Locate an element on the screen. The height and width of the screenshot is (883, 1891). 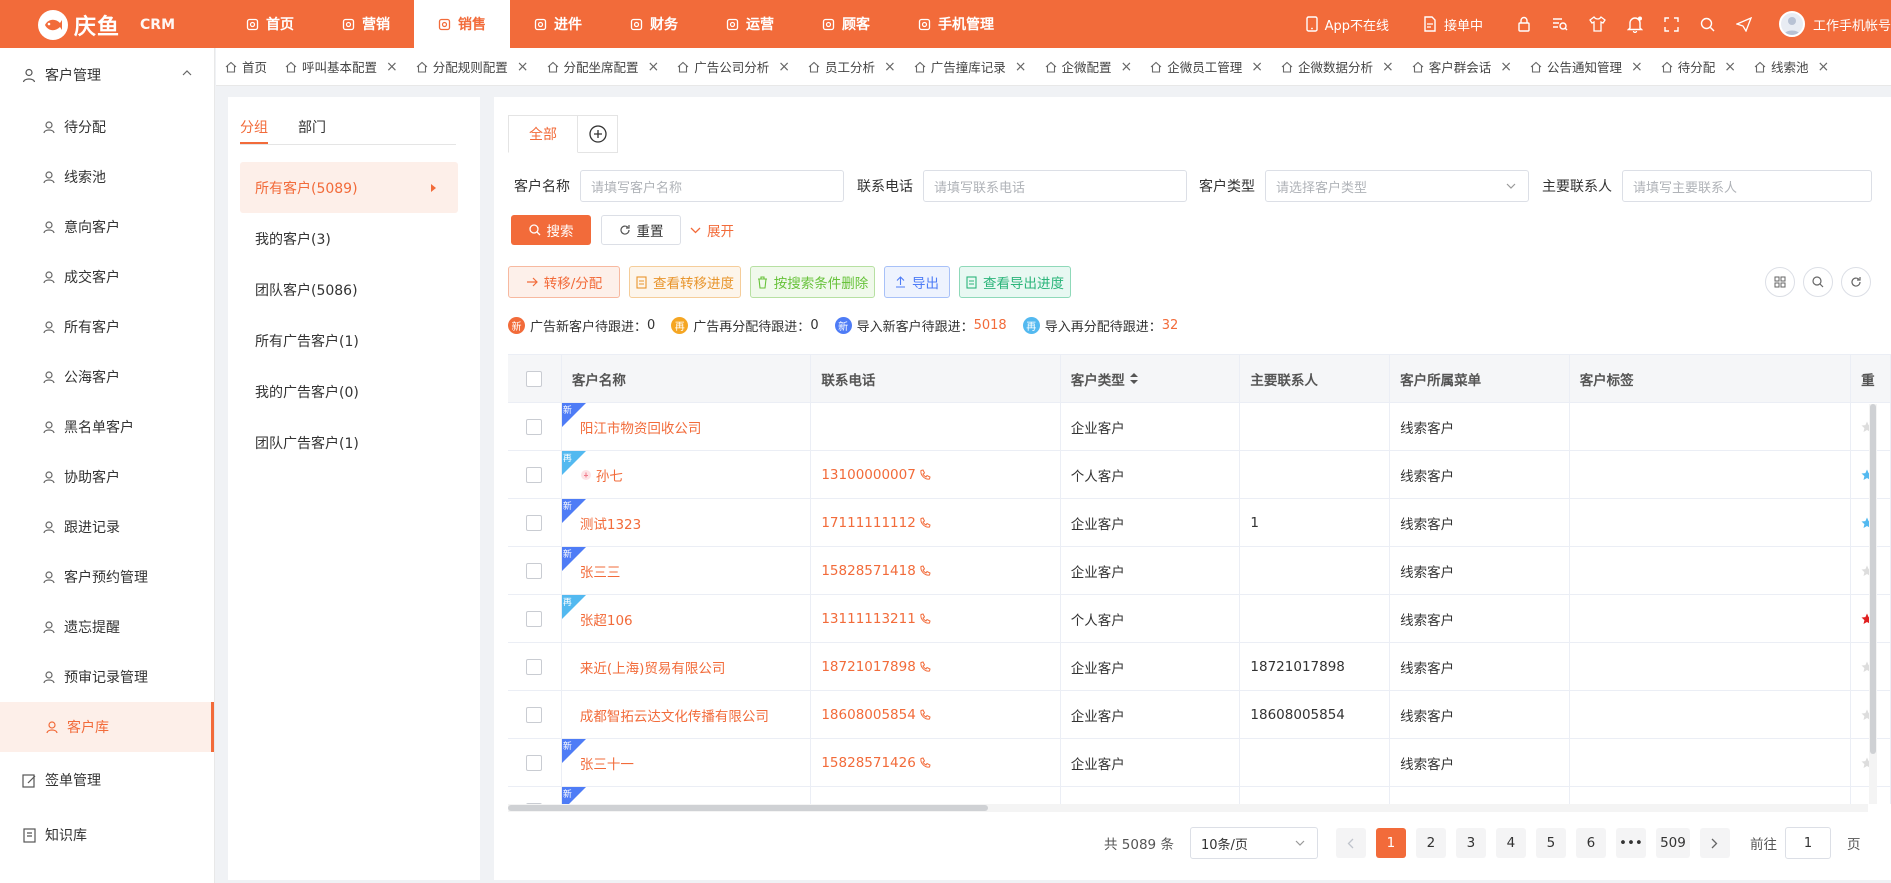
phone-input: 请填写联系电话 is located at coordinates (1055, 186).